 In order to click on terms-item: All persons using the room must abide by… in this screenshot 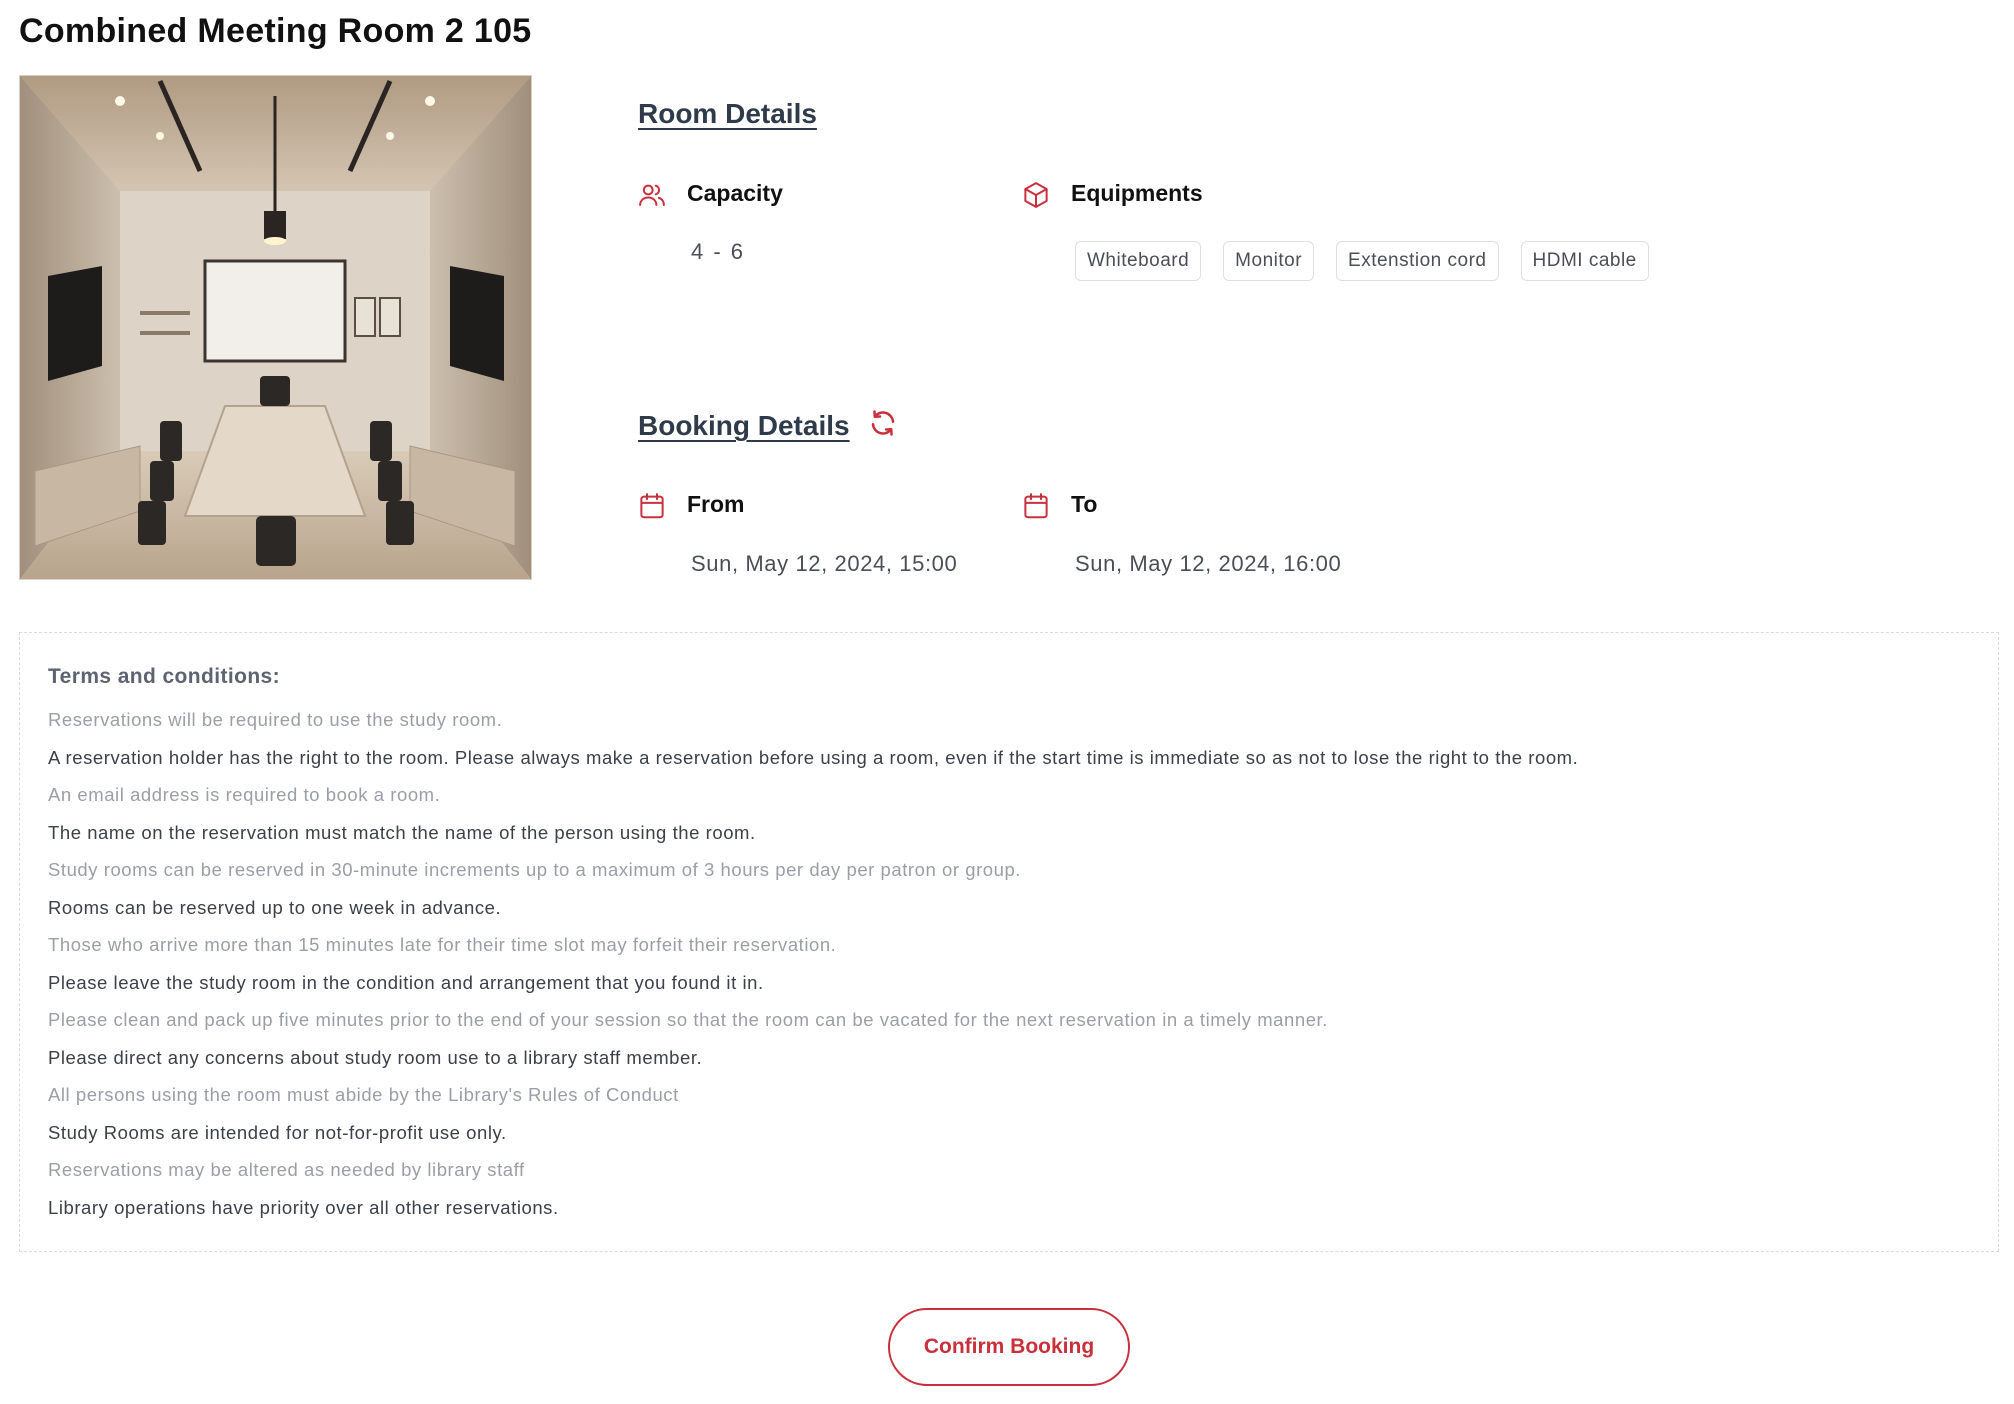, I will do `click(363, 1094)`.